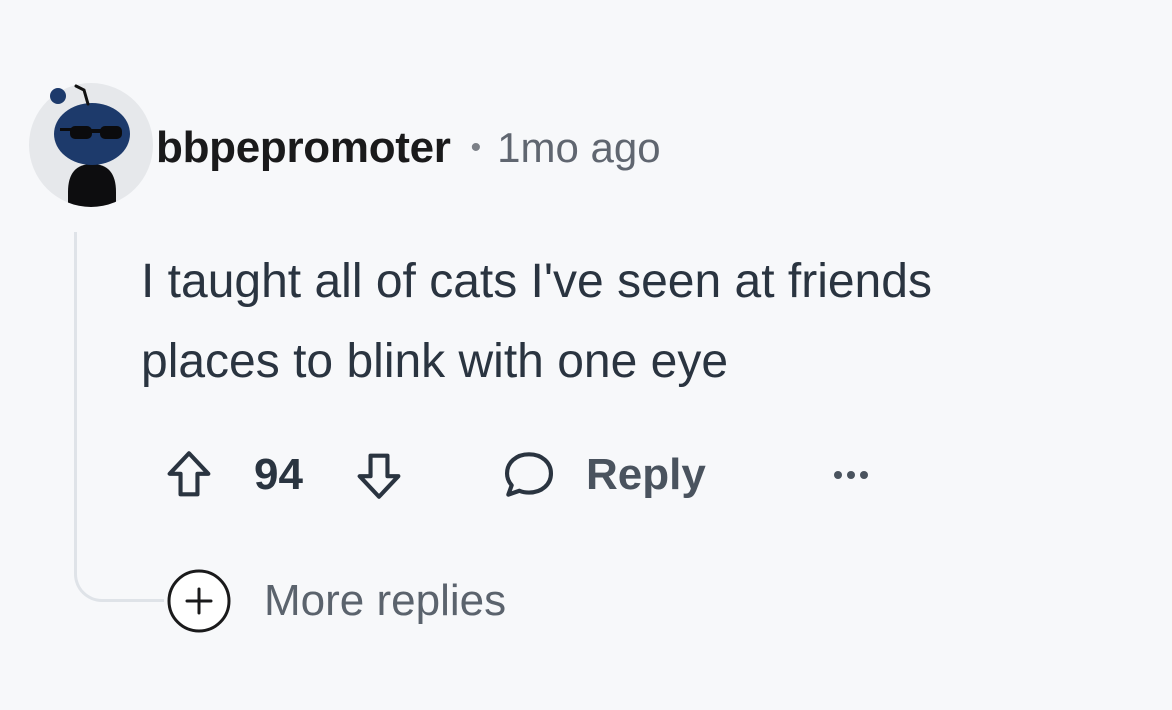  I want to click on action-bar: 94 Reply, so click(538, 475).